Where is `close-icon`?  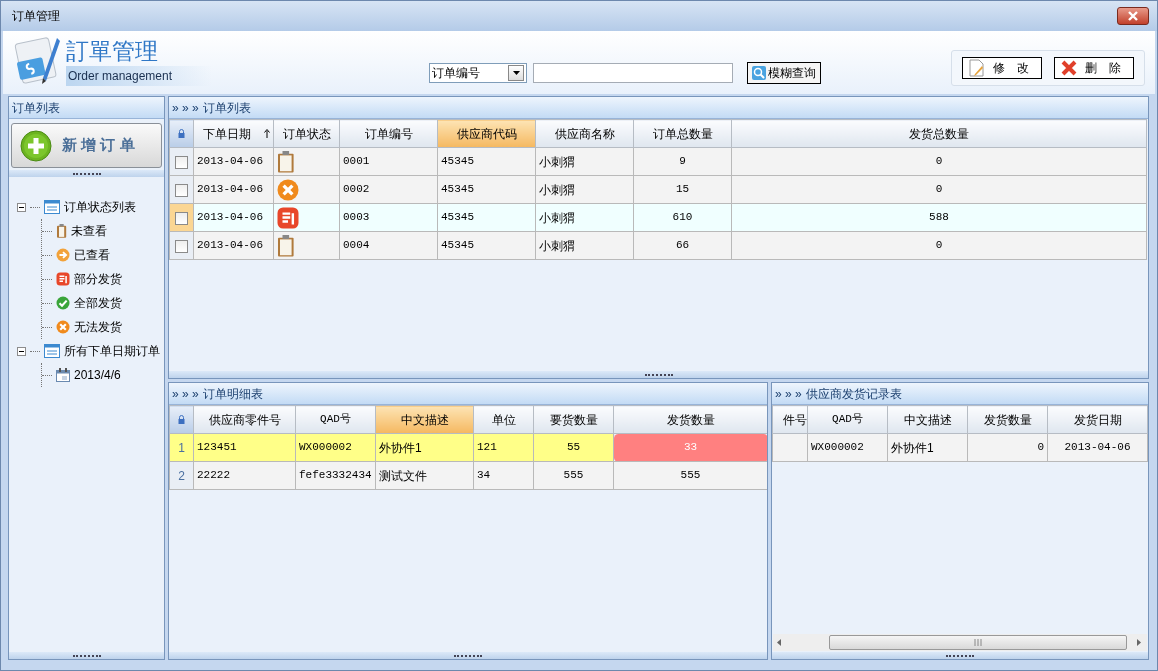 close-icon is located at coordinates (1133, 16).